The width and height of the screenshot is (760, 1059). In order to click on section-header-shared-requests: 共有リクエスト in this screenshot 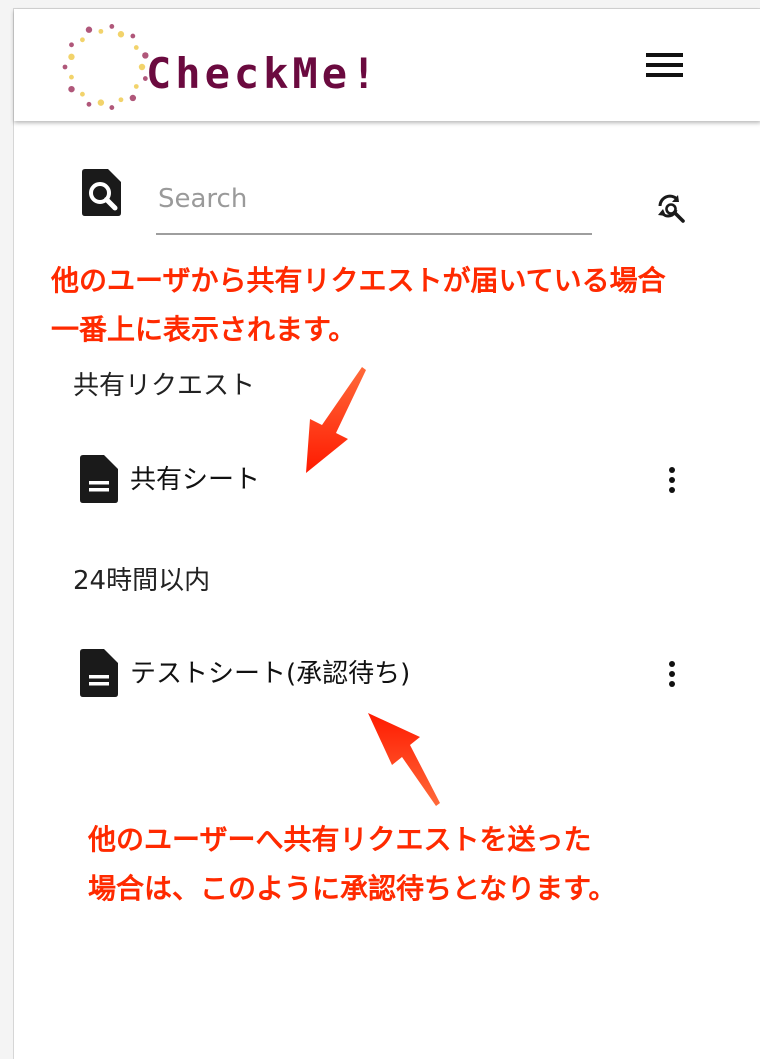, I will do `click(164, 386)`.